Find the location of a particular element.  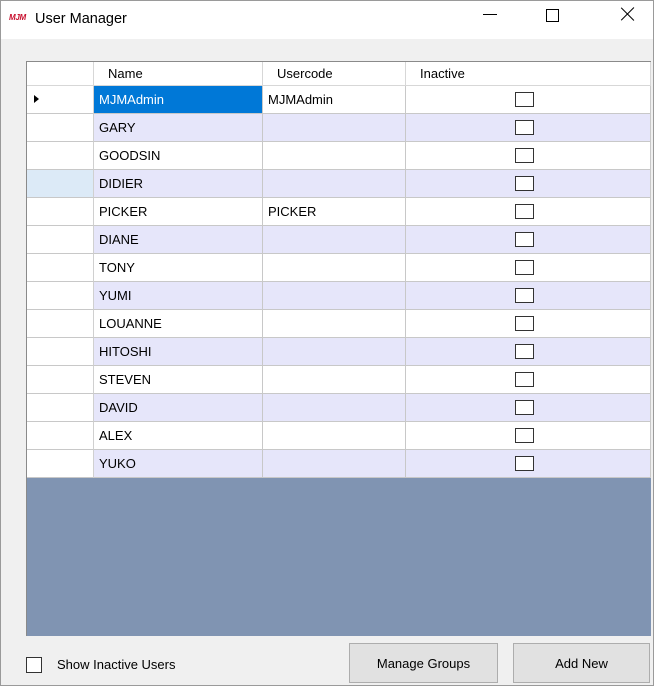

name-cell: GARY is located at coordinates (178, 128).